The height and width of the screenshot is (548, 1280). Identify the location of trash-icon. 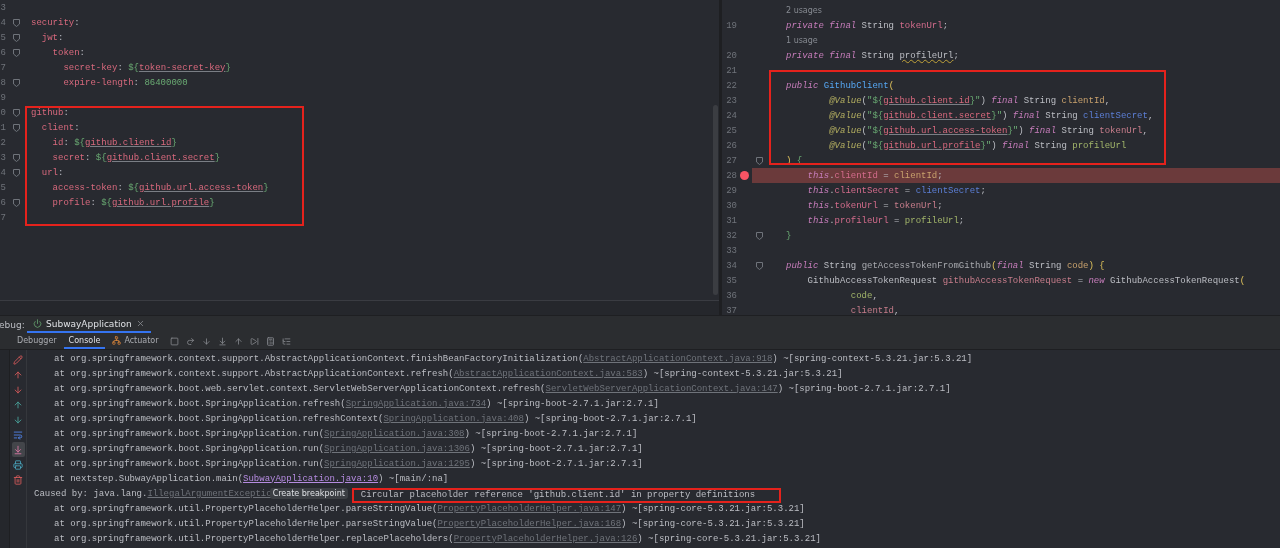
(18, 479).